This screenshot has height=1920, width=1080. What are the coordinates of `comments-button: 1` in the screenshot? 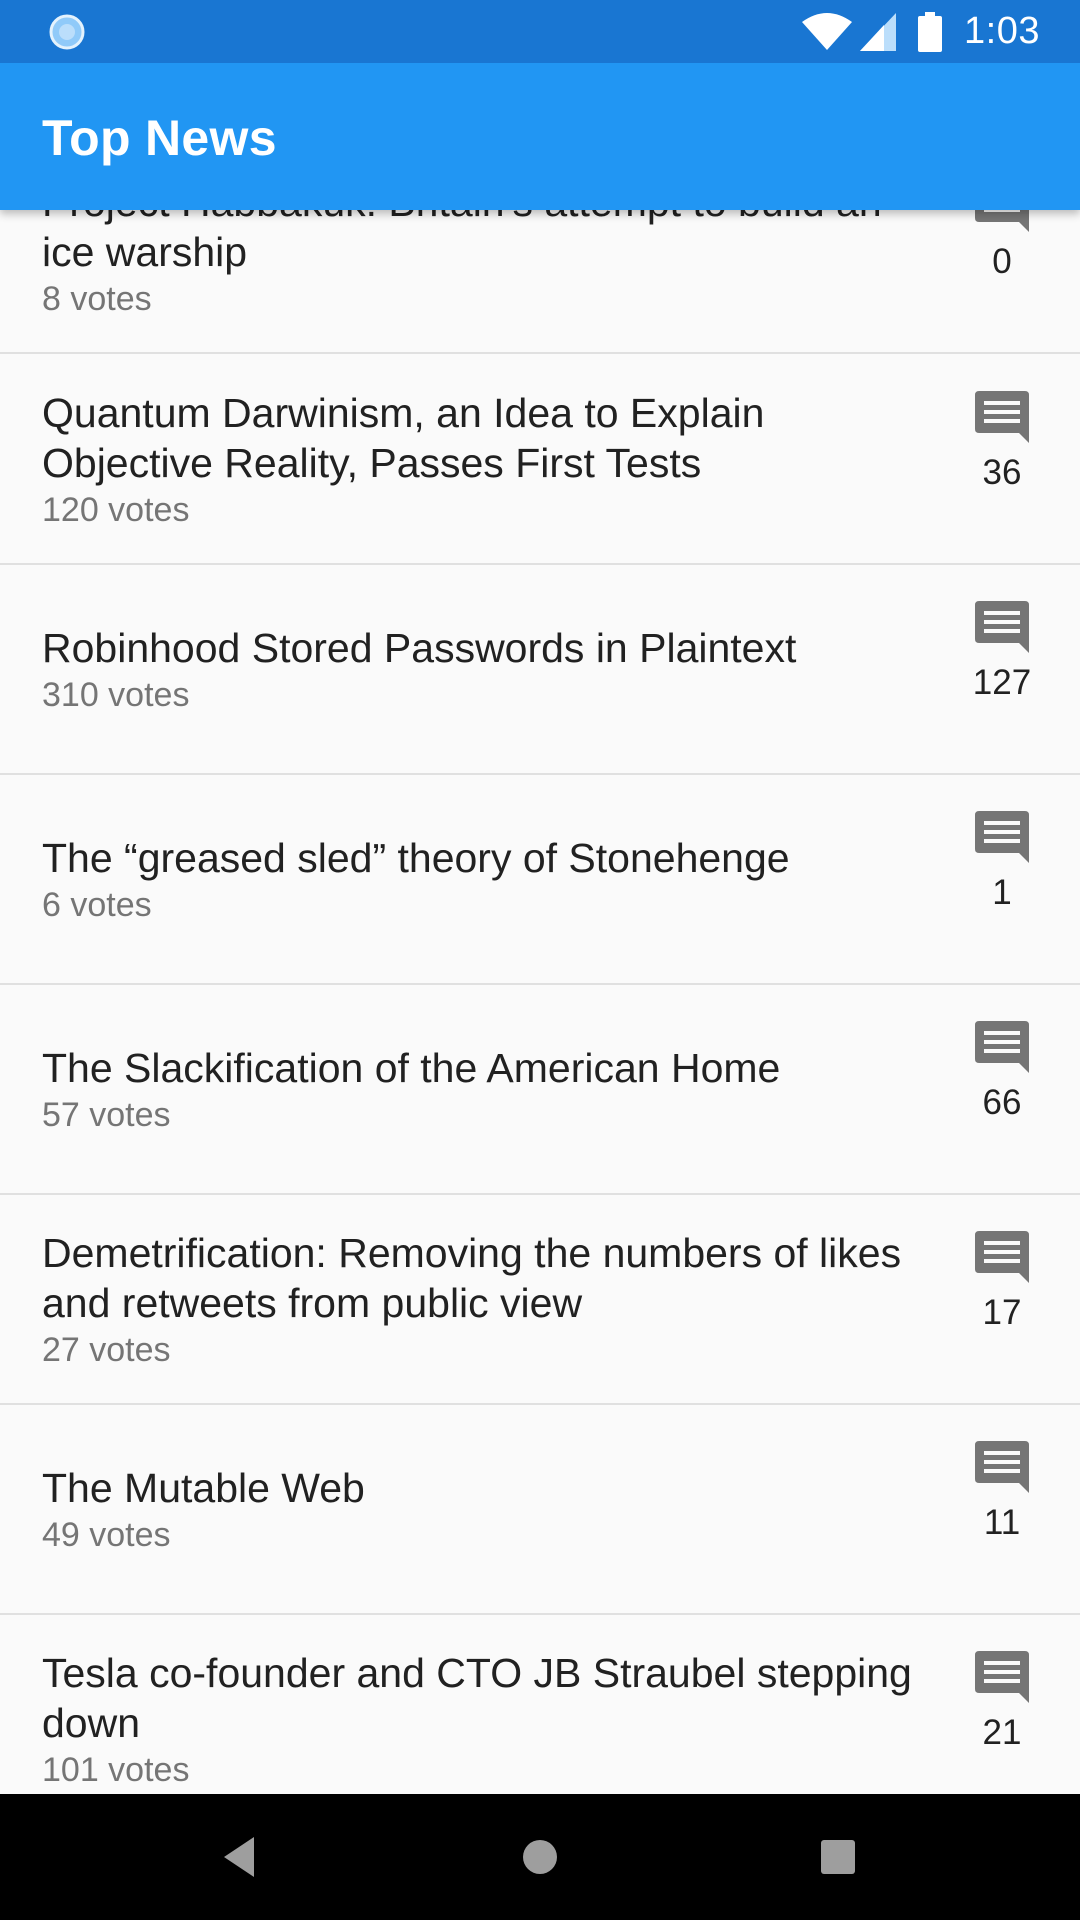 It's located at (1002, 880).